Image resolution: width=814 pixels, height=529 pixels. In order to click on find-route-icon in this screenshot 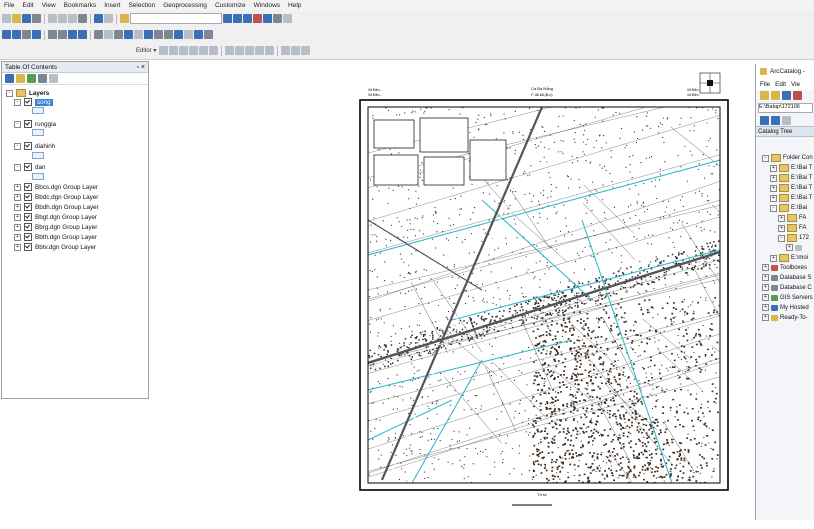, I will do `click(178, 34)`.